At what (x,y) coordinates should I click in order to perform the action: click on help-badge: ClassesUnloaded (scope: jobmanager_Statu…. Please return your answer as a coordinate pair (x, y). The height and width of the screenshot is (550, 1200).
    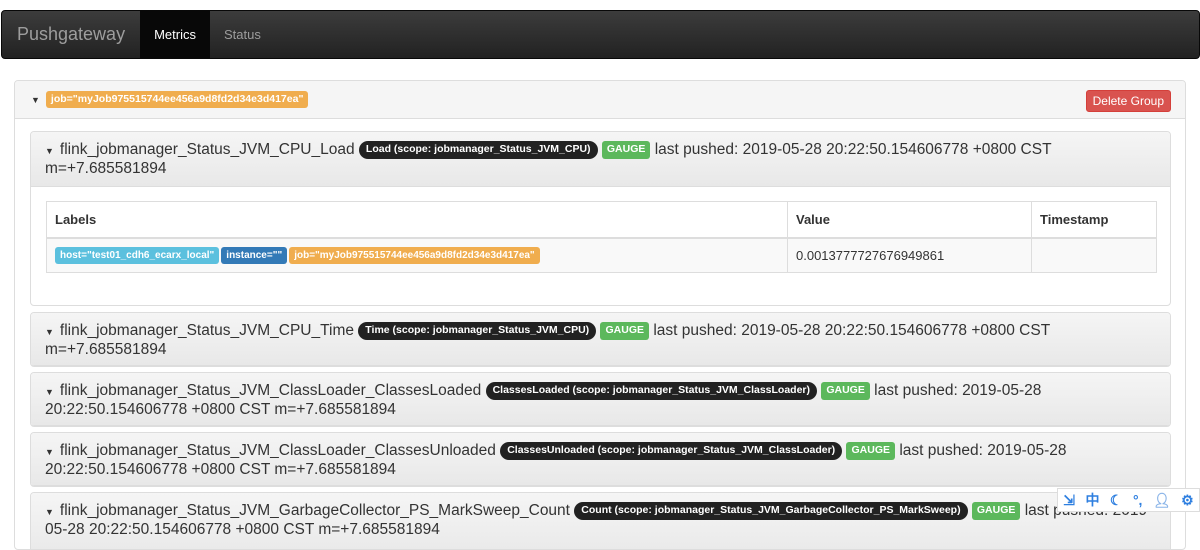
    Looking at the image, I should click on (671, 451).